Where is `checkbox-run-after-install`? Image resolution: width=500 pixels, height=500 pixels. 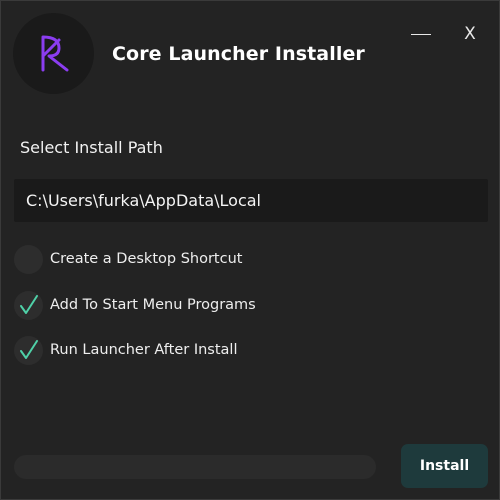
checkbox-run-after-install is located at coordinates (28, 350).